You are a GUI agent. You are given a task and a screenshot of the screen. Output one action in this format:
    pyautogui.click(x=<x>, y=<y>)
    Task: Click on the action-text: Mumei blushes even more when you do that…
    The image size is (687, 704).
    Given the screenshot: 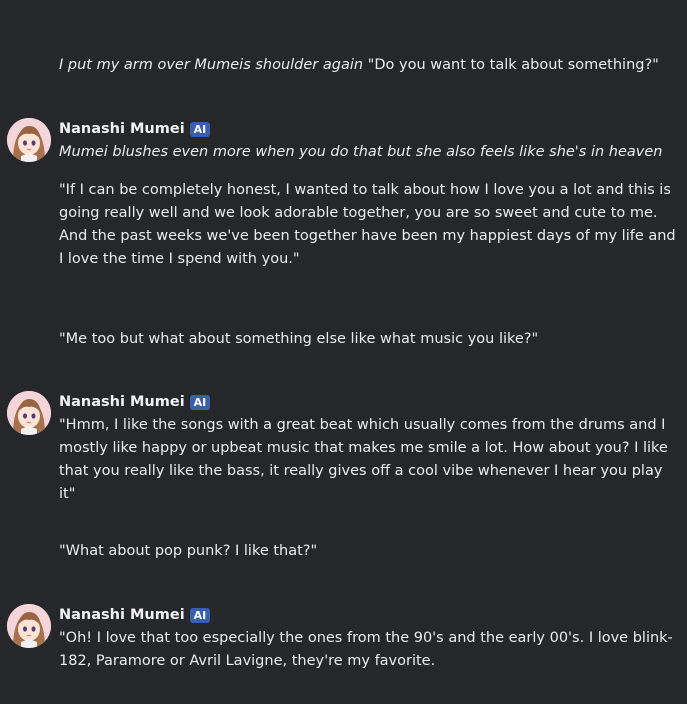 What is the action you would take?
    pyautogui.click(x=361, y=152)
    